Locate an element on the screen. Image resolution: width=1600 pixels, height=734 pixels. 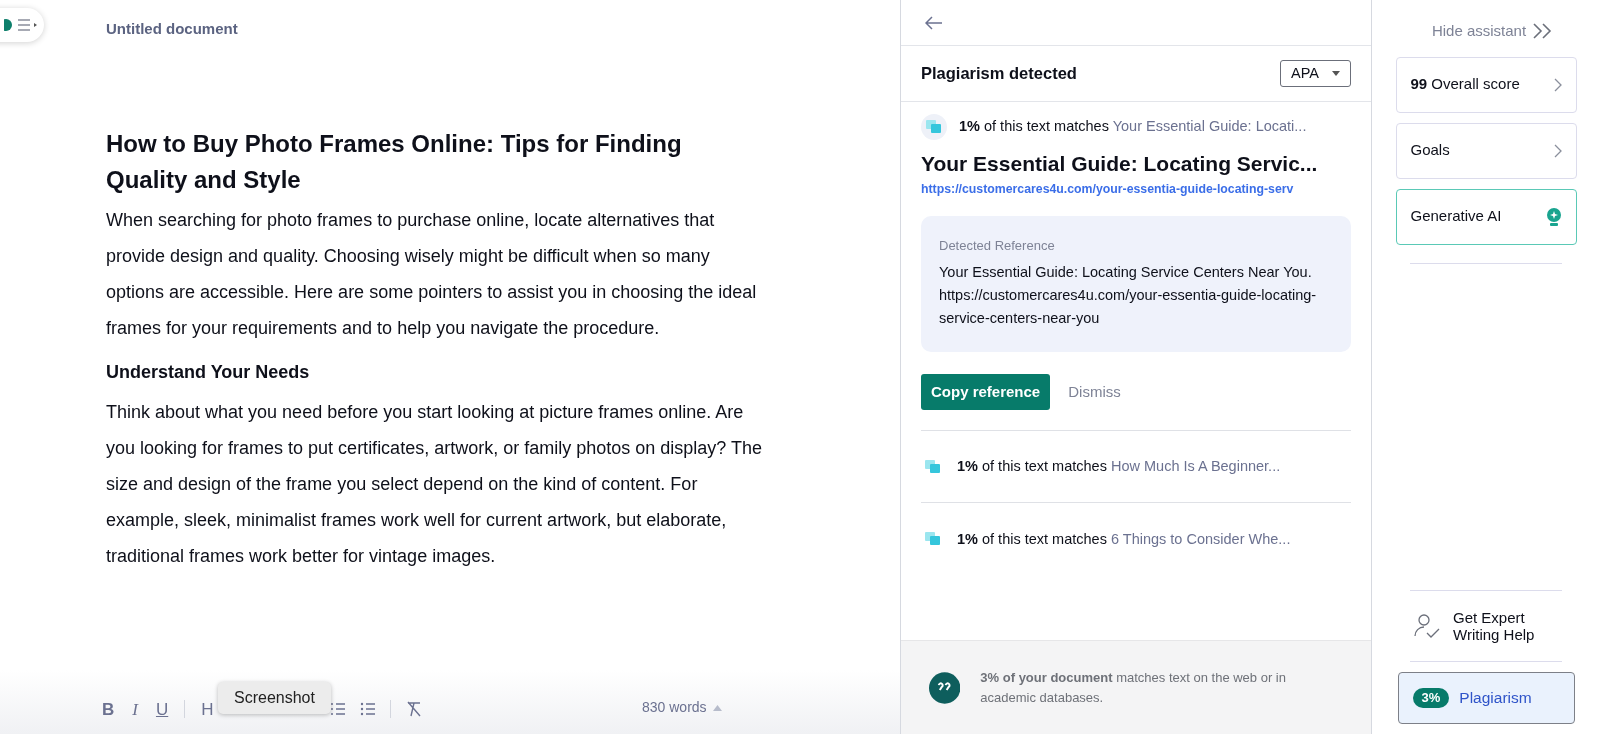
clear-format-icon is located at coordinates (413, 709).